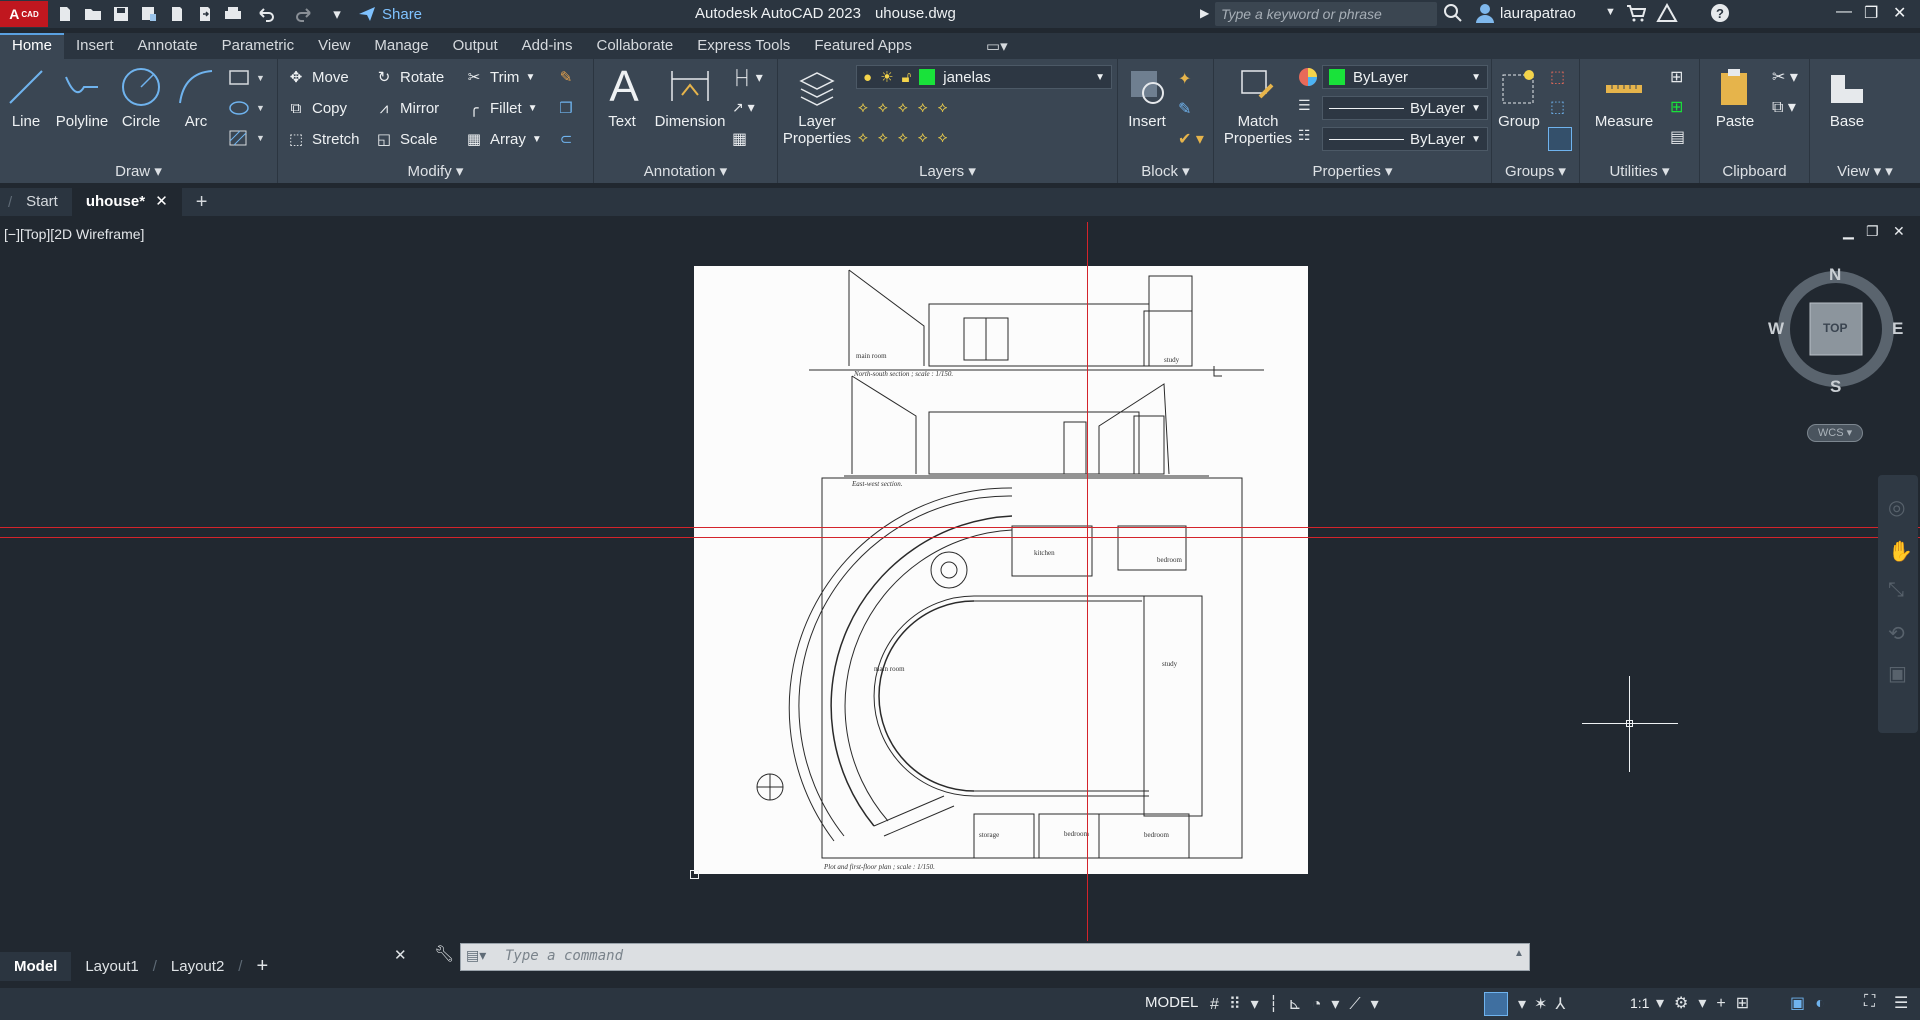 The height and width of the screenshot is (1020, 1920). I want to click on scale-button: ◱ Scale, so click(406, 139).